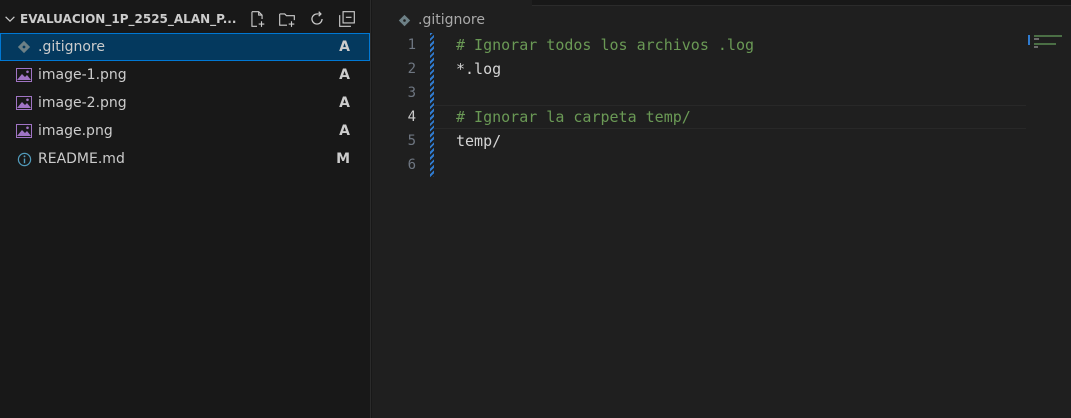 Image resolution: width=1071 pixels, height=418 pixels. What do you see at coordinates (411, 93) in the screenshot?
I see `line-number: 3` at bounding box center [411, 93].